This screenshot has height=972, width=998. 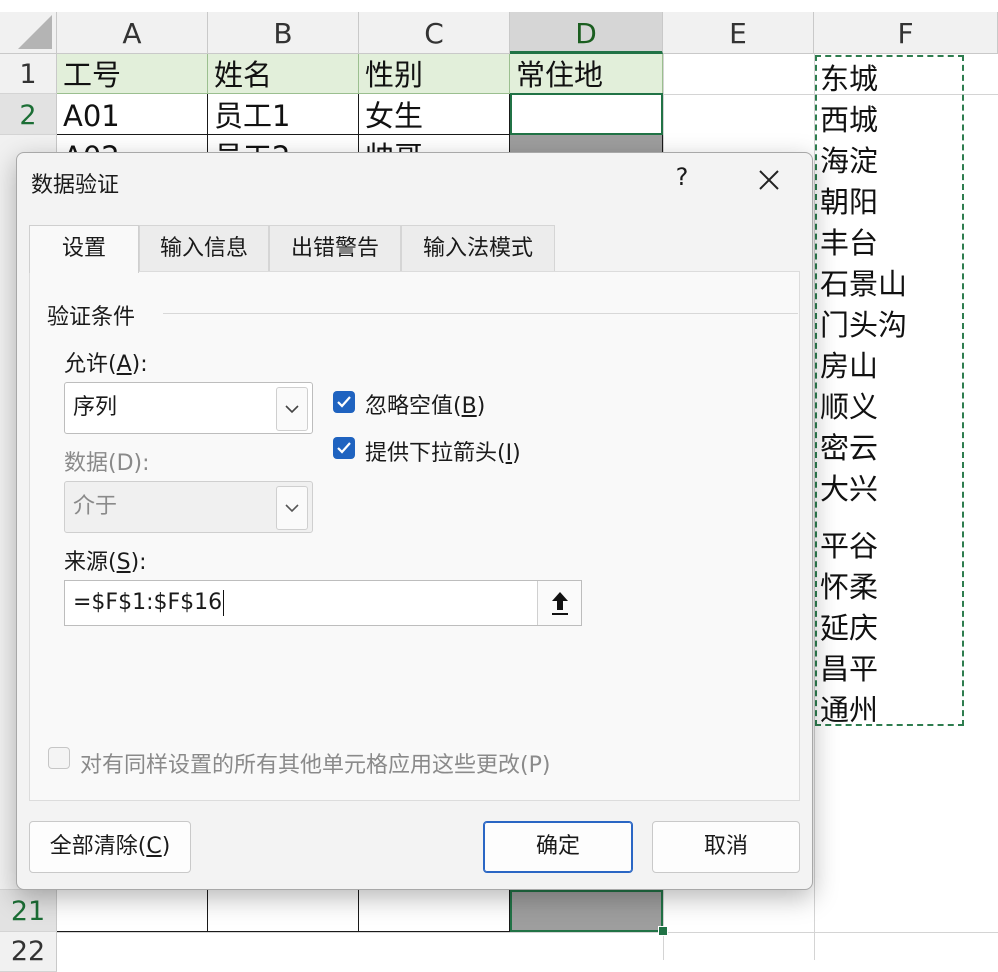 What do you see at coordinates (283, 114) in the screenshot?
I see `cell-b2: 员工1` at bounding box center [283, 114].